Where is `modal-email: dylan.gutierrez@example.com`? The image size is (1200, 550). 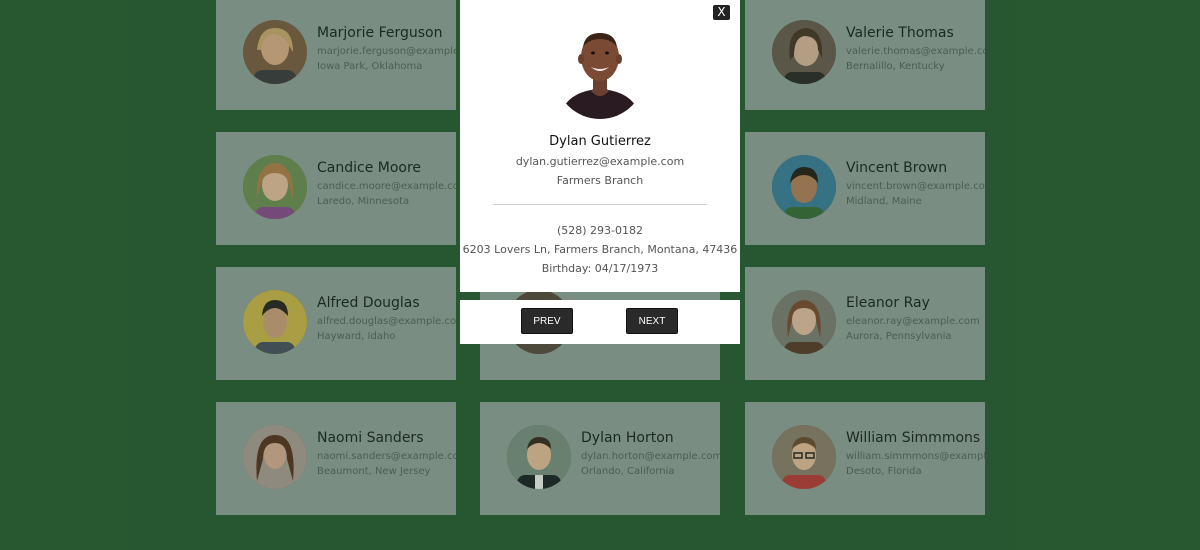
modal-email: dylan.gutierrez@example.com is located at coordinates (600, 161).